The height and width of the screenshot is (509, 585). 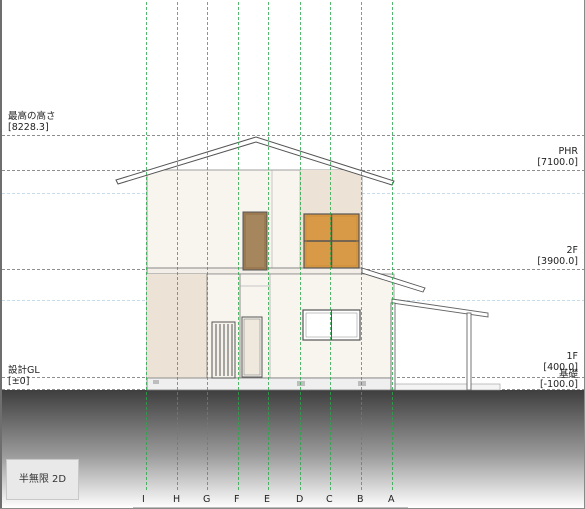 What do you see at coordinates (360, 499) in the screenshot?
I see `grid-axis-label-B: B` at bounding box center [360, 499].